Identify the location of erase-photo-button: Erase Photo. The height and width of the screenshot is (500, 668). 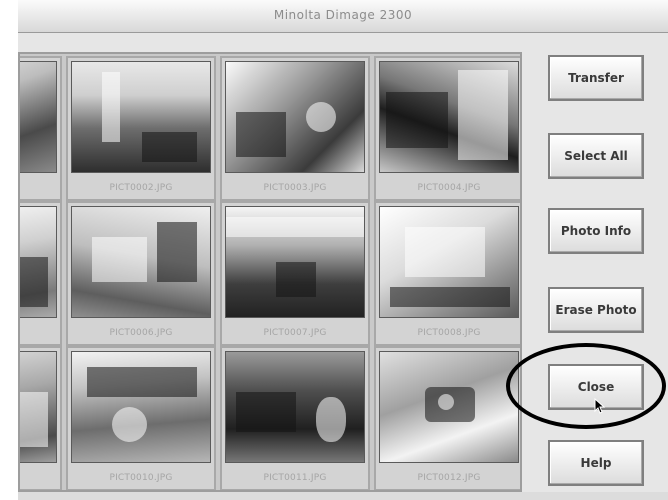
(596, 310).